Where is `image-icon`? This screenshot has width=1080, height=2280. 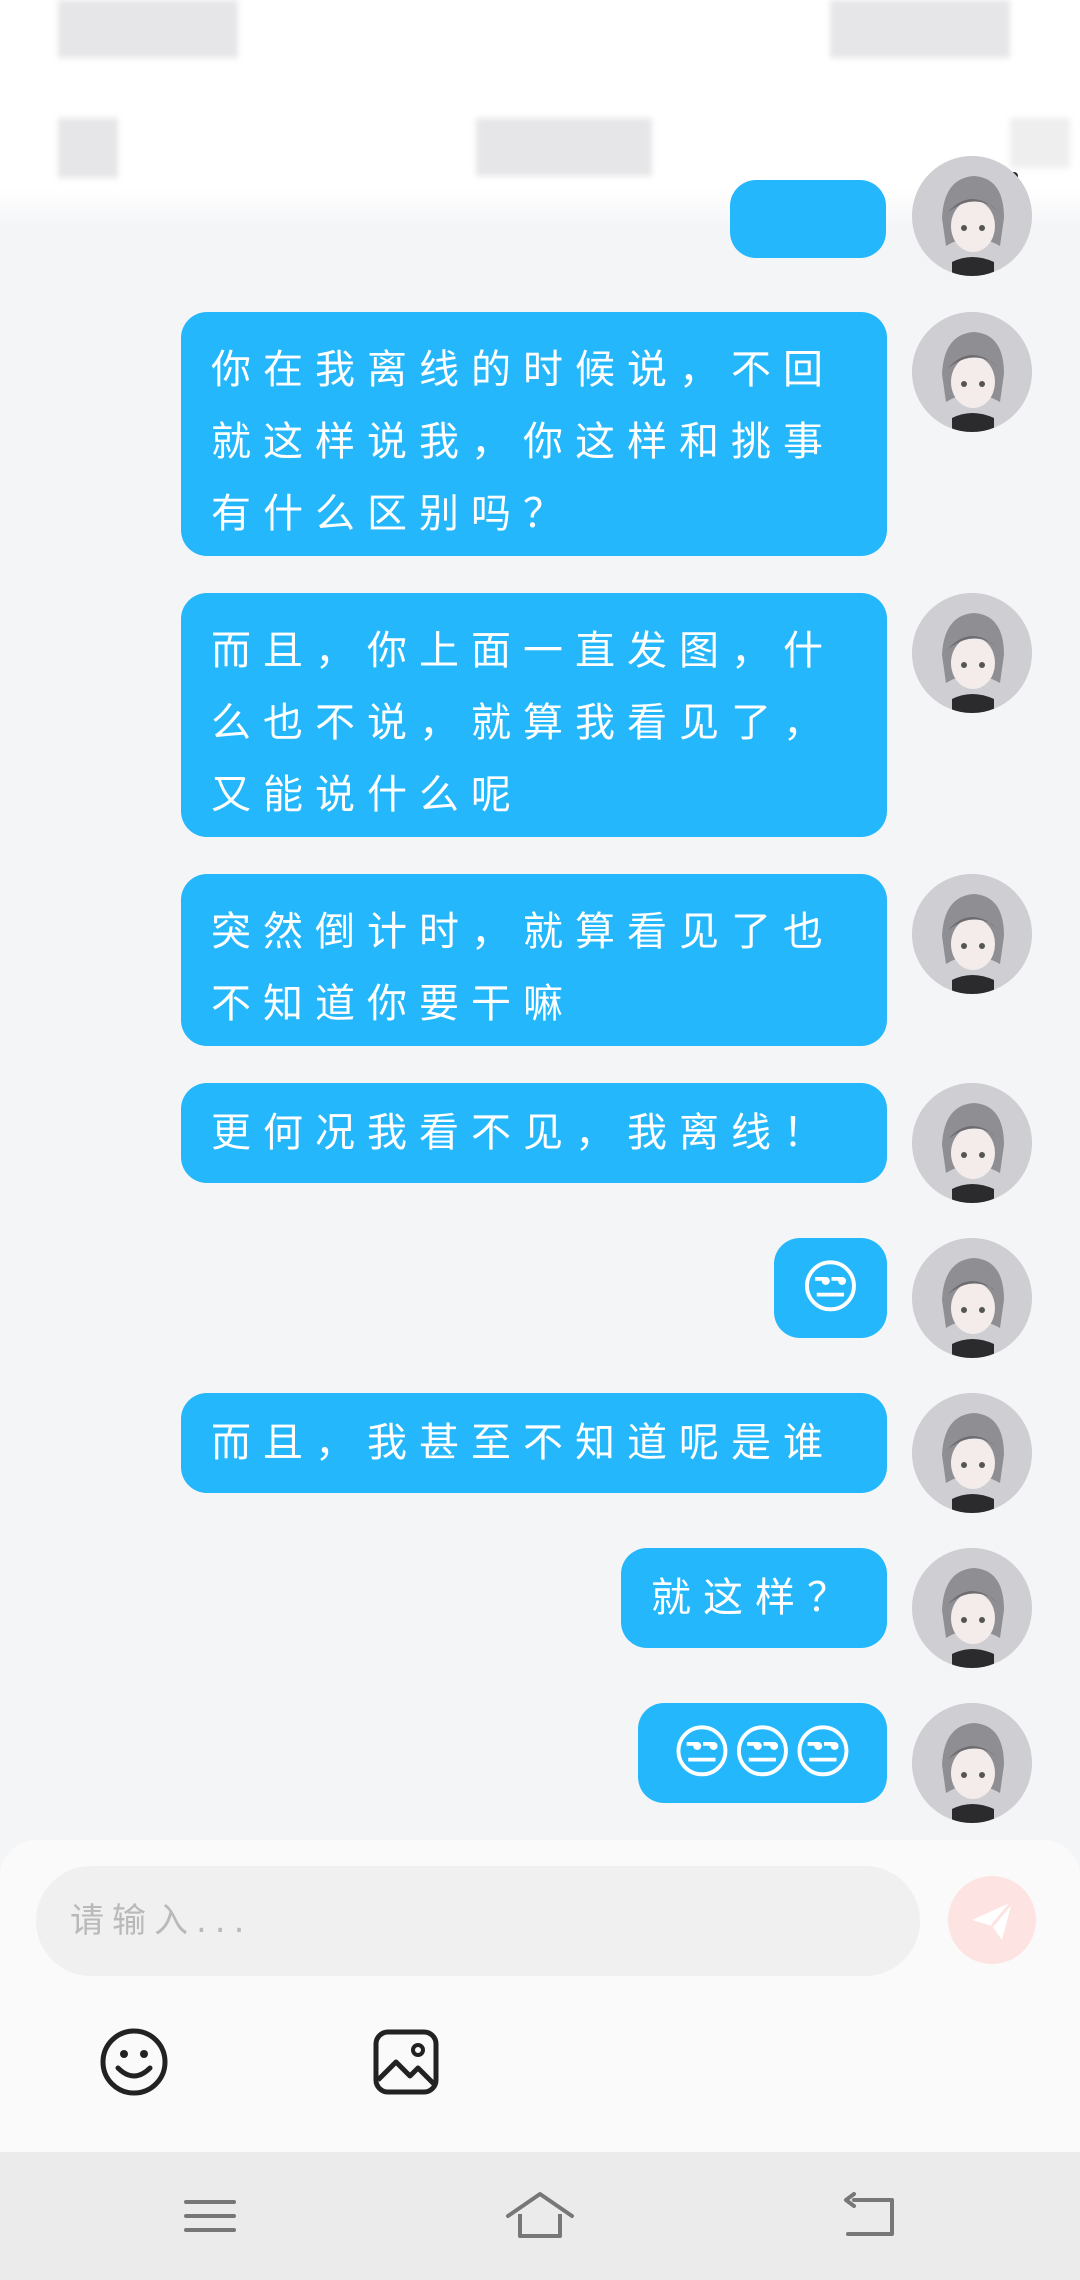 image-icon is located at coordinates (406, 2062).